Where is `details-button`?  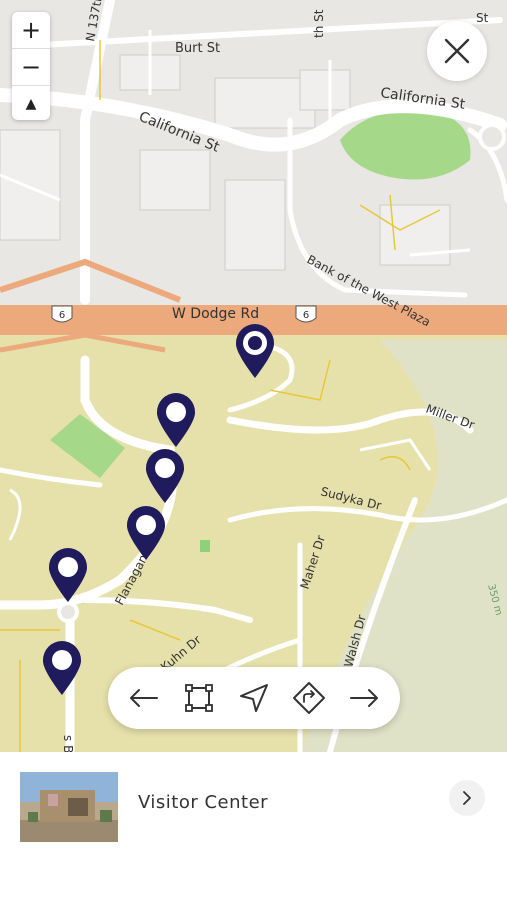
details-button is located at coordinates (467, 798).